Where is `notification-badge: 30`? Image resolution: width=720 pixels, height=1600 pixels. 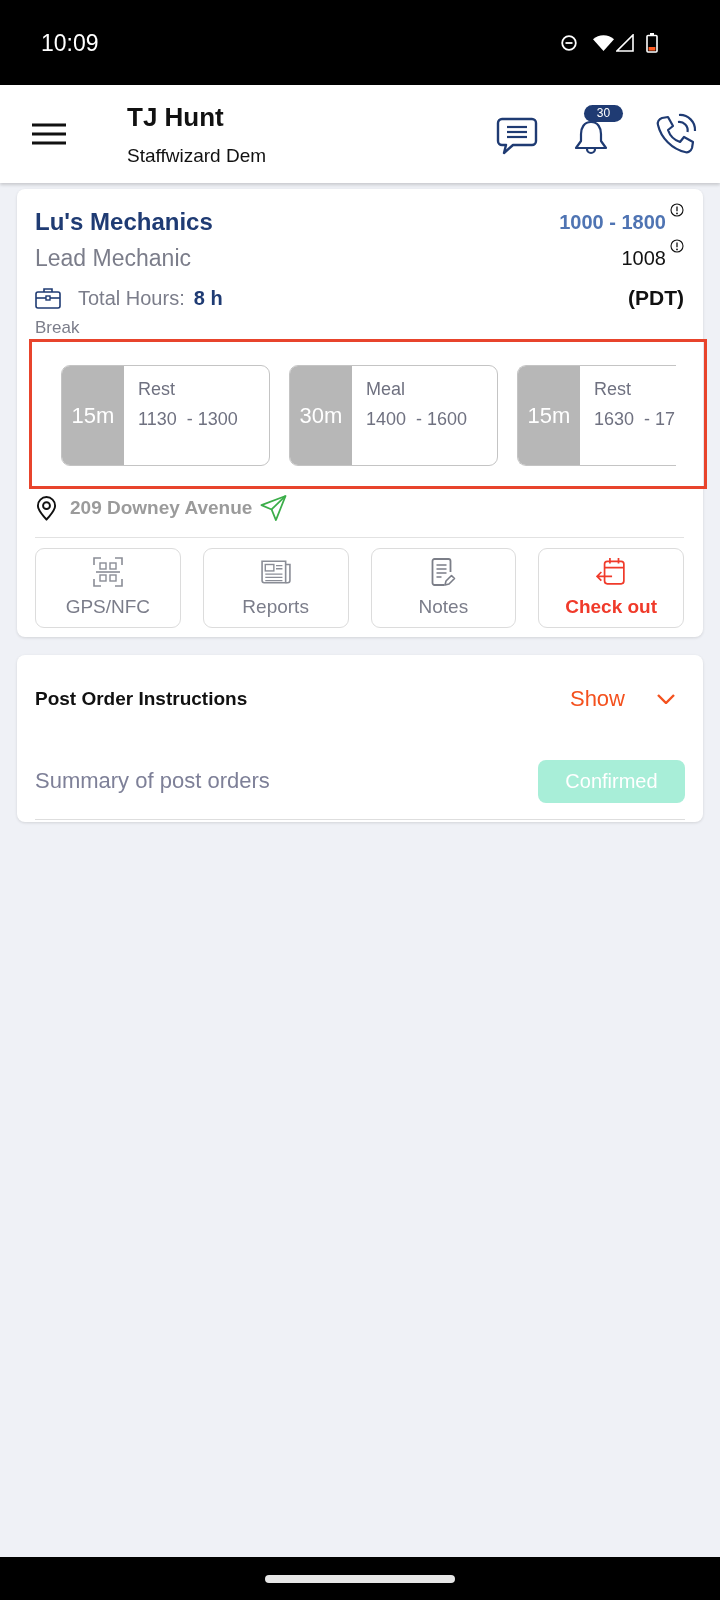
notification-badge: 30 is located at coordinates (603, 113).